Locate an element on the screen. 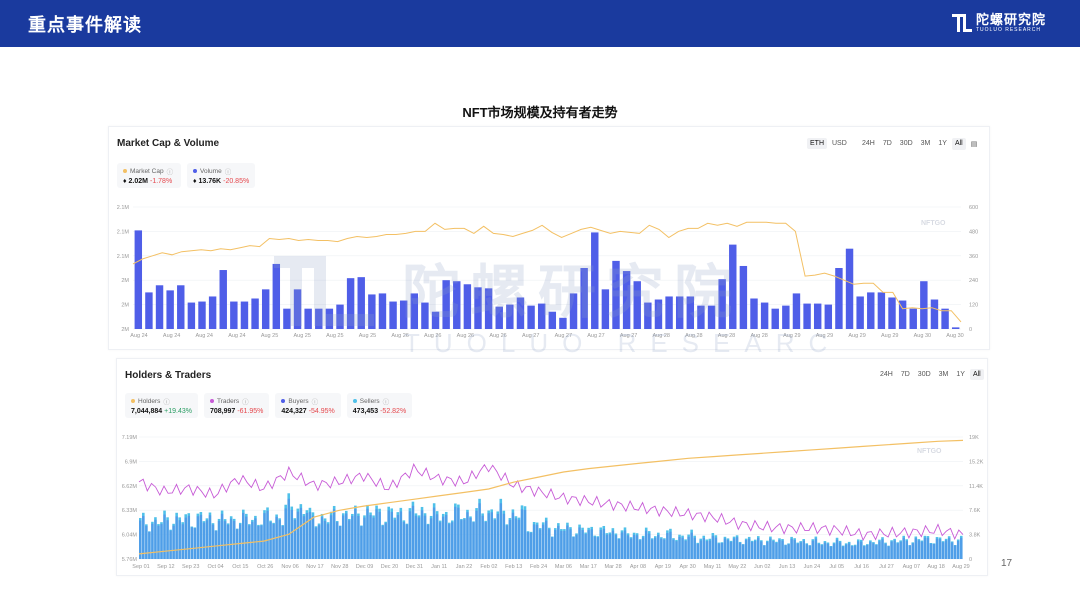 The image size is (1080, 608). x-tick-label: Jul 16 is located at coordinates (861, 567).